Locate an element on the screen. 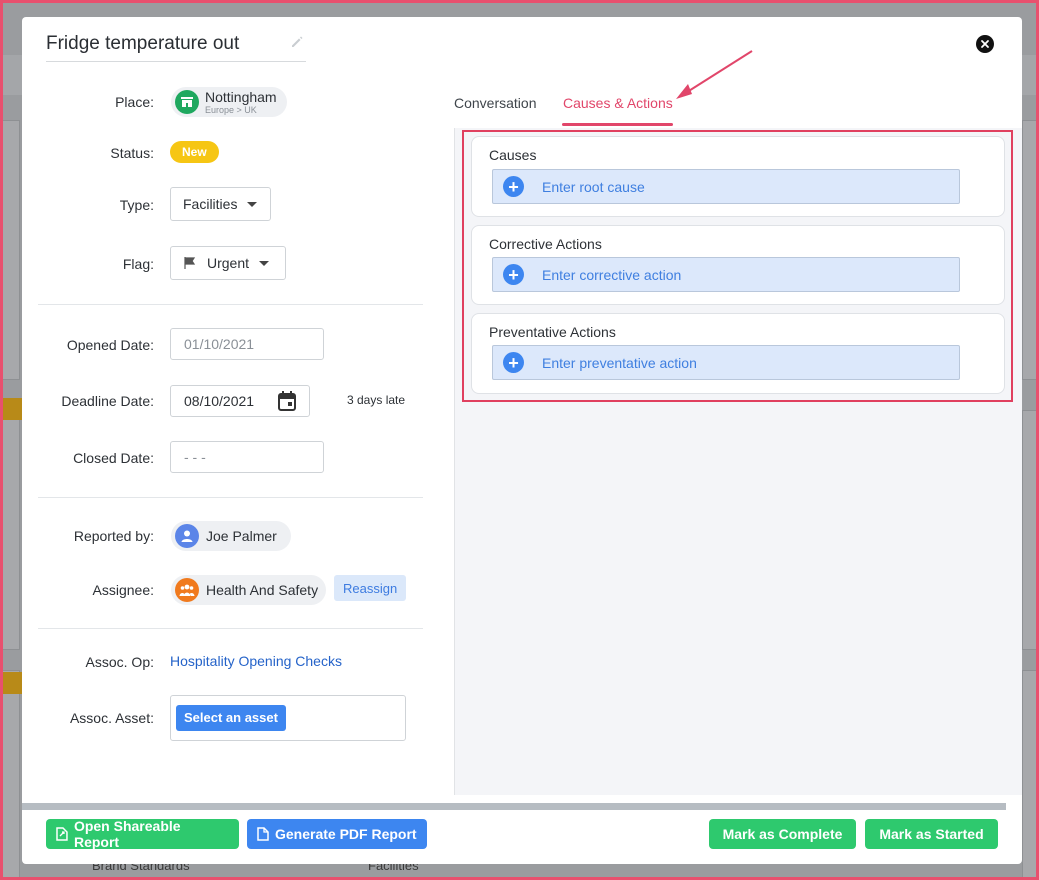 Image resolution: width=1039 pixels, height=880 pixels. type-label: Type: is located at coordinates (136, 205).